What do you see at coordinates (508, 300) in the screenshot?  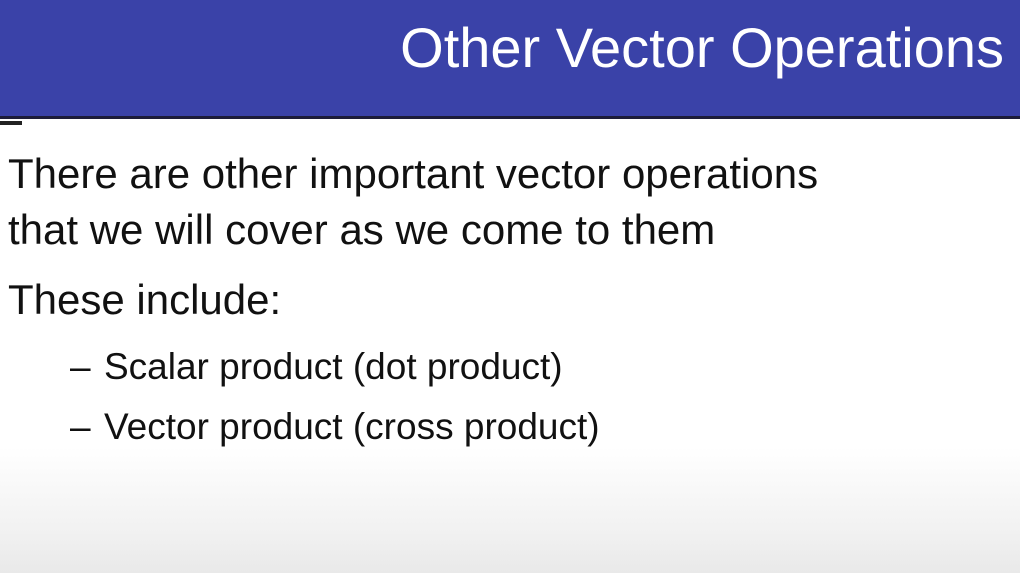 I see `bullet-these-include: These include:` at bounding box center [508, 300].